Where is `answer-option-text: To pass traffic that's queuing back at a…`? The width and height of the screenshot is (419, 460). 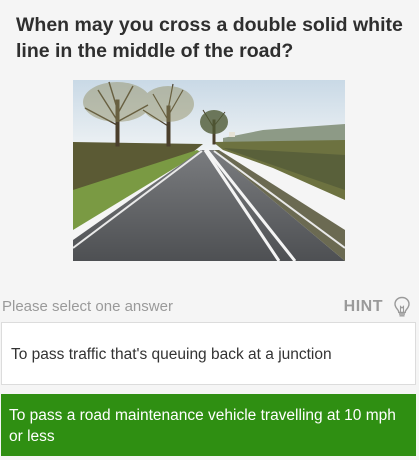 answer-option-text: To pass traffic that's queuing back at a… is located at coordinates (171, 354).